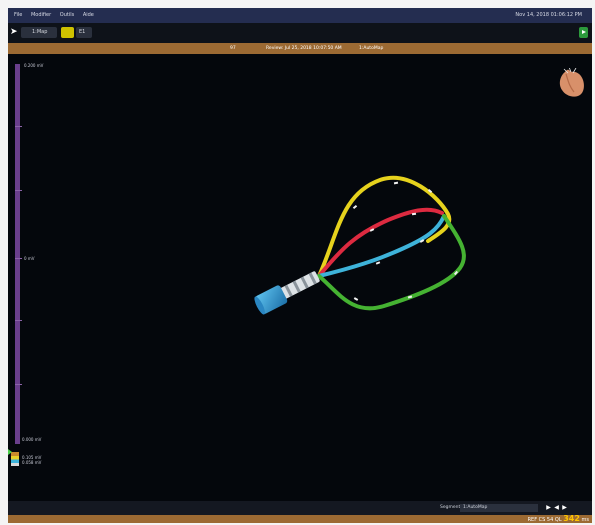 The image size is (595, 525). Describe the element at coordinates (67, 15) in the screenshot. I see `menu-outils: Outils` at that location.